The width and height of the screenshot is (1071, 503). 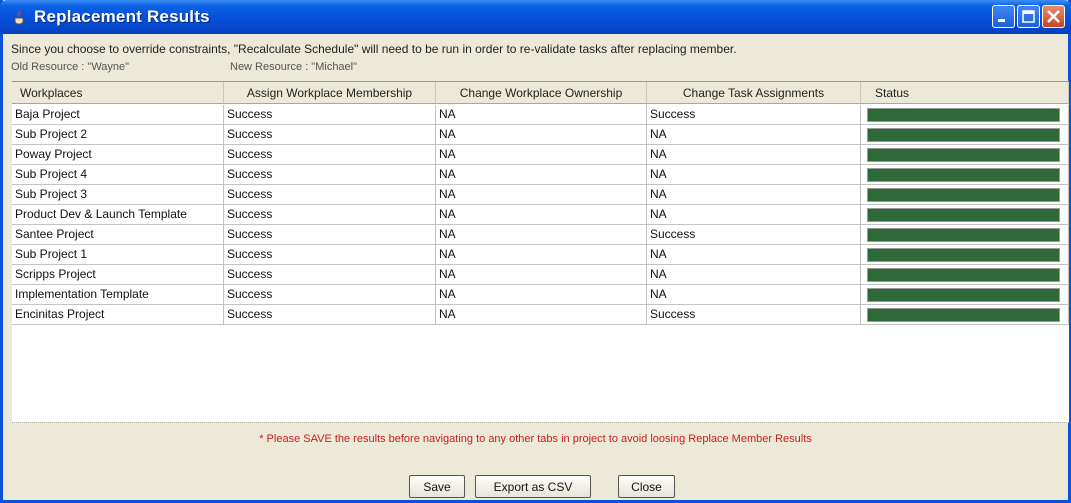 I want to click on table-row: Baja Project Success NA Success, so click(x=540, y=115).